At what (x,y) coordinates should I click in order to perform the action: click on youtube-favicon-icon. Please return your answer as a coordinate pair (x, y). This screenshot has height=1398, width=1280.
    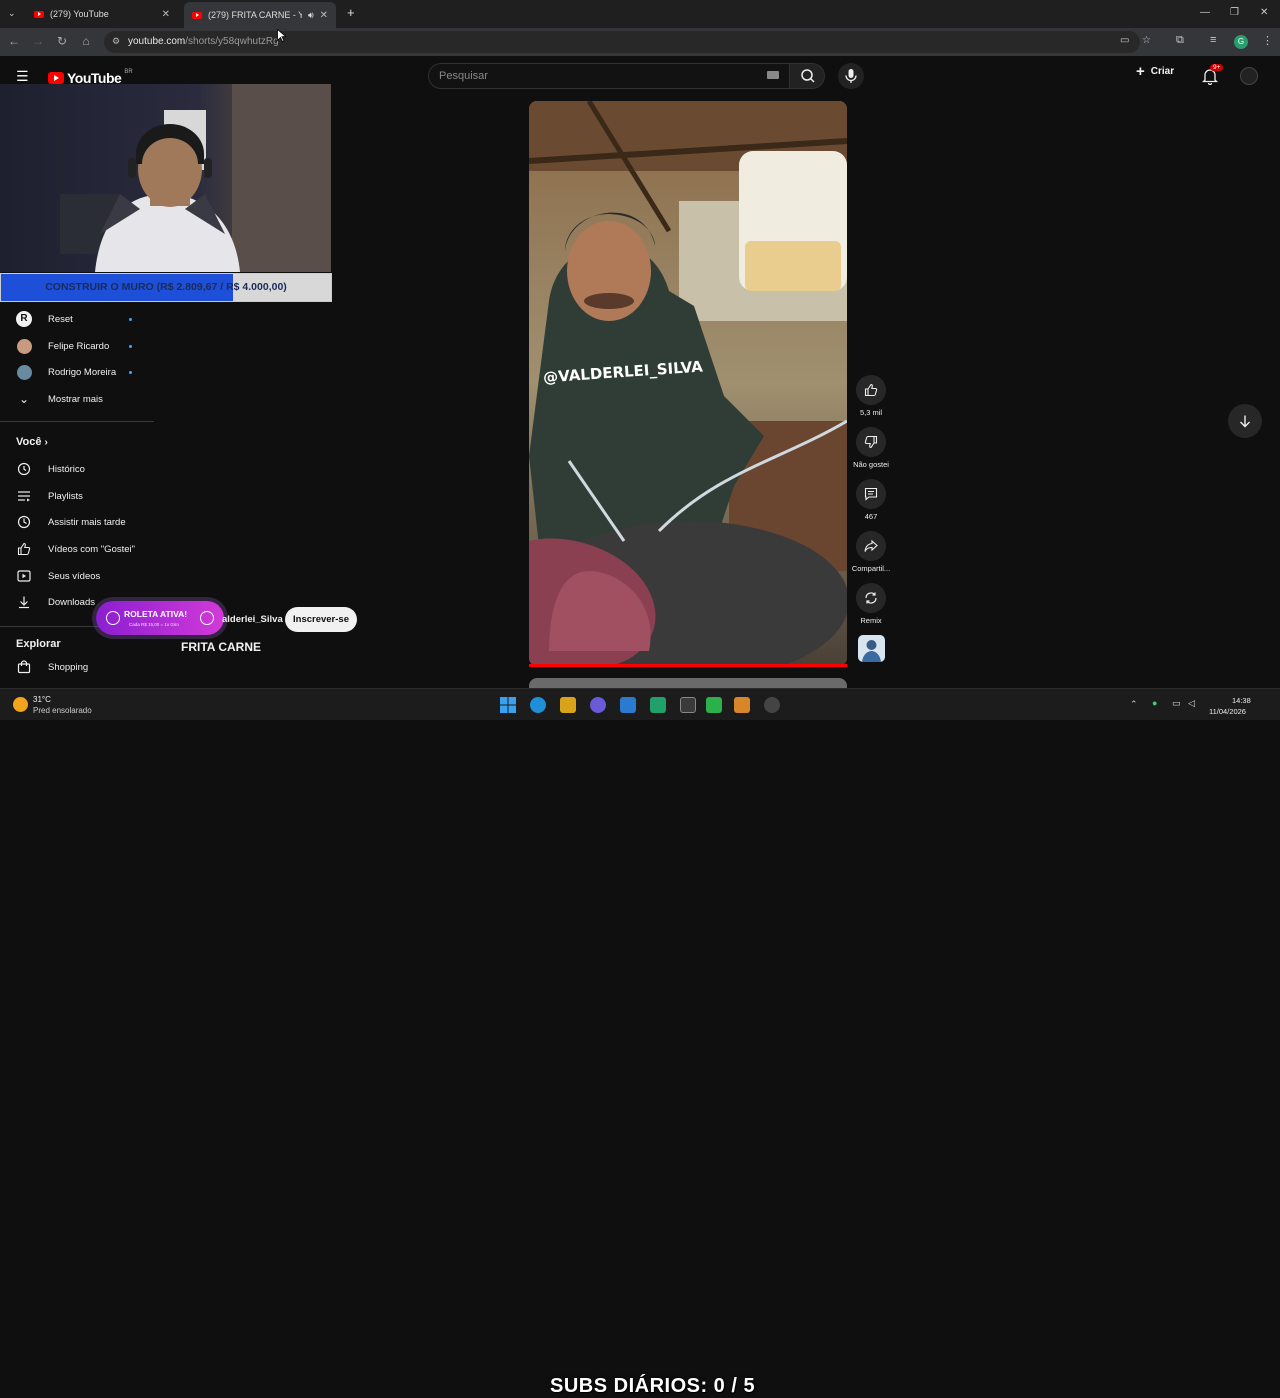
    Looking at the image, I should click on (39, 14).